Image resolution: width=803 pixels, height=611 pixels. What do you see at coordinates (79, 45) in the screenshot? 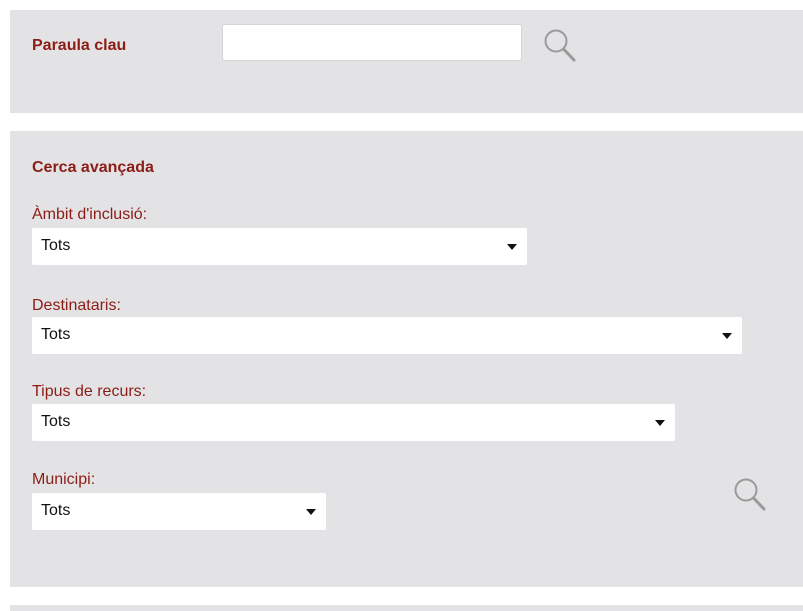
I see `keyword-label: Paraula clau` at bounding box center [79, 45].